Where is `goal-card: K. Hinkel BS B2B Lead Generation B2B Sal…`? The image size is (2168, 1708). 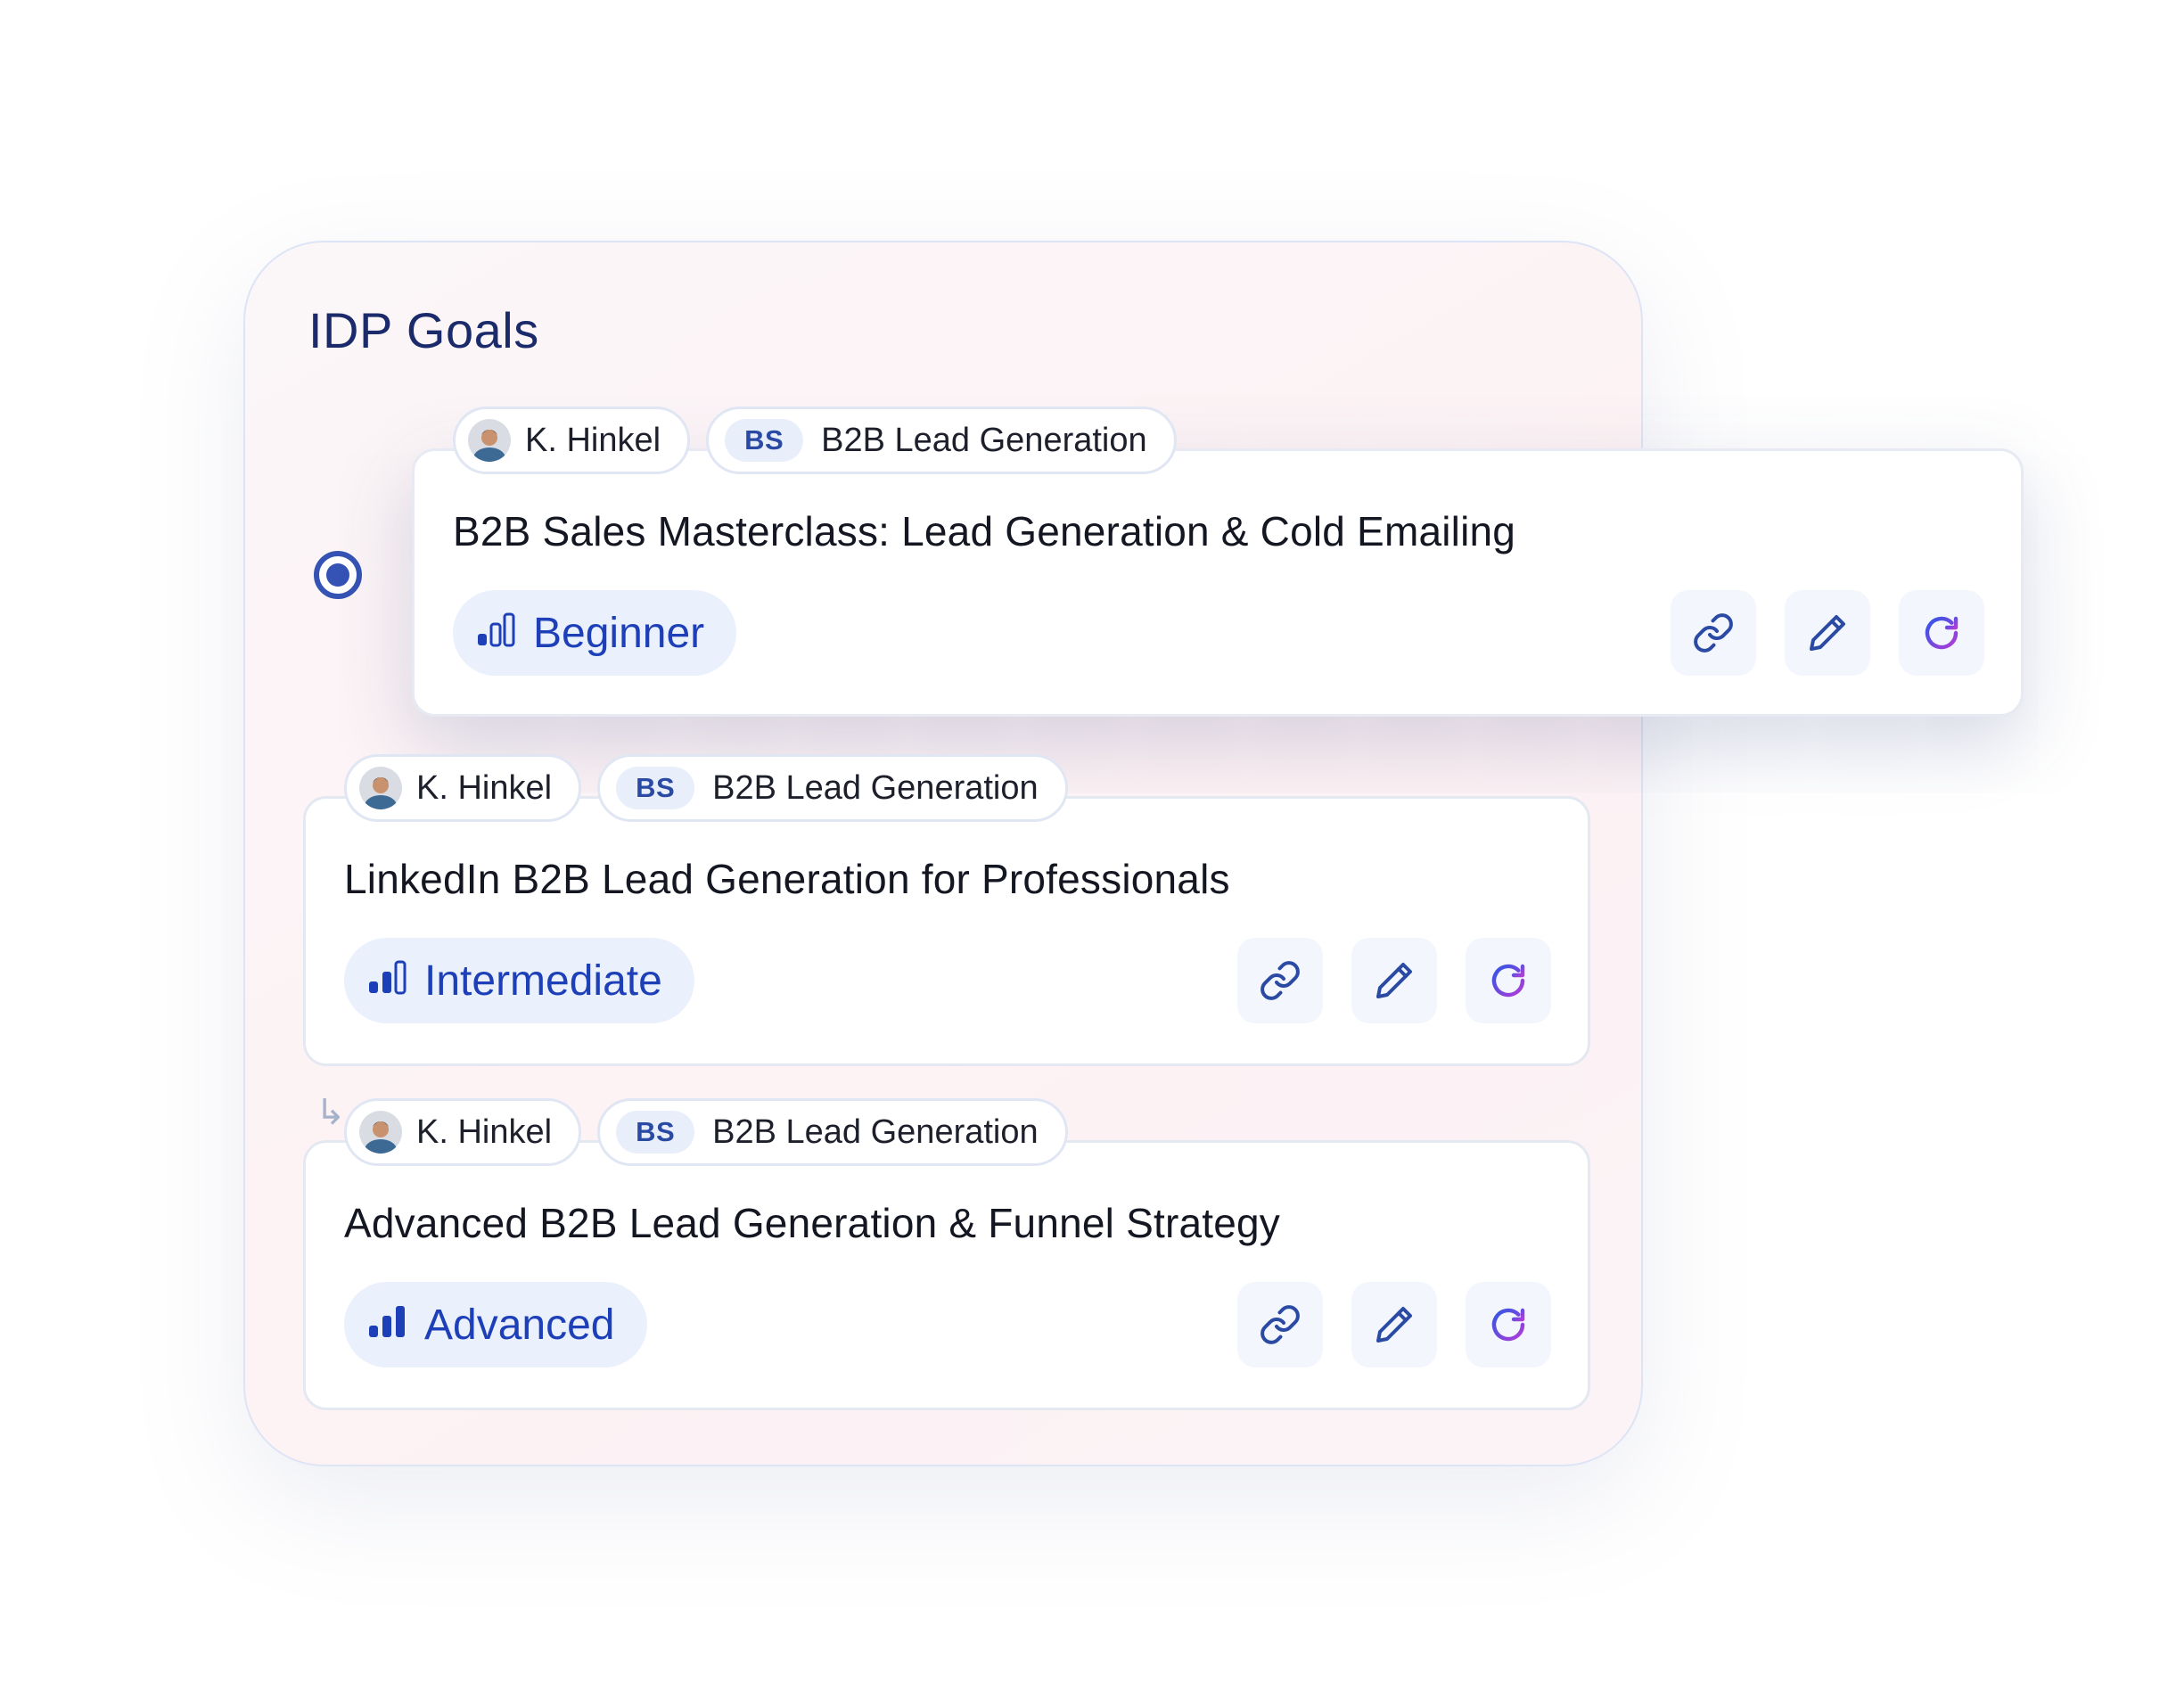 goal-card: K. Hinkel BS B2B Lead Generation B2B Sal… is located at coordinates (1218, 561).